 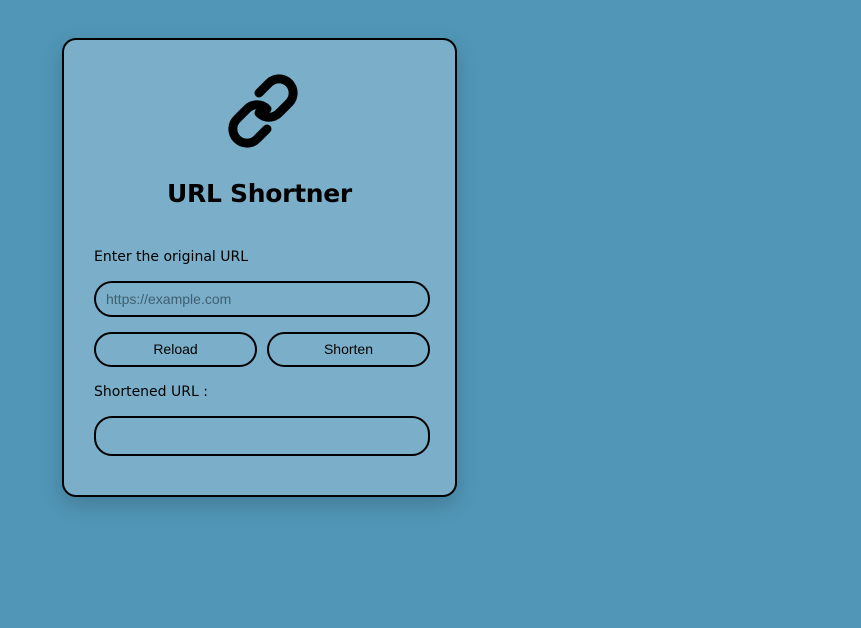 What do you see at coordinates (348, 349) in the screenshot?
I see `shorten-button: Shorten` at bounding box center [348, 349].